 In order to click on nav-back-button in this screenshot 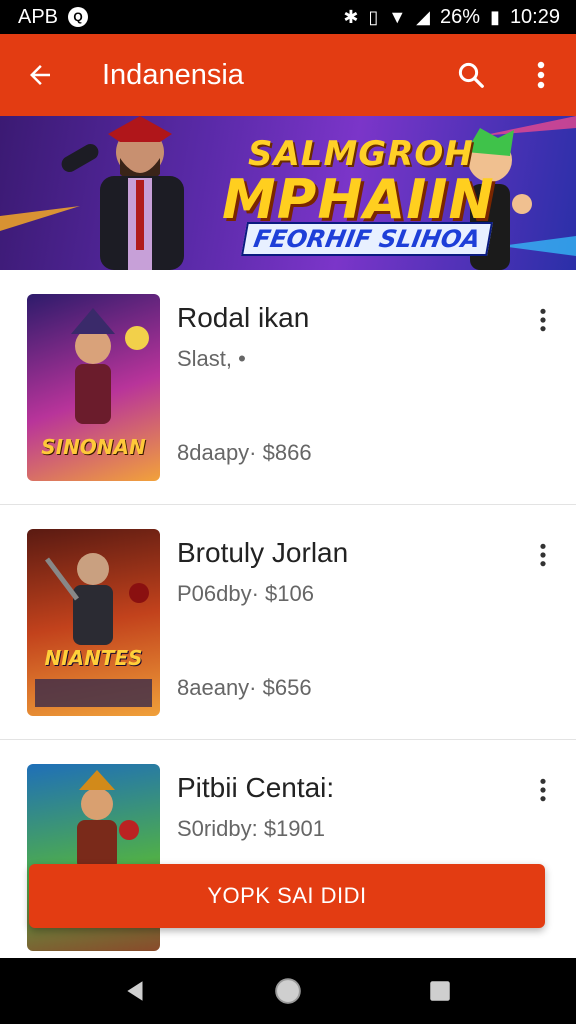, I will do `click(136, 991)`.